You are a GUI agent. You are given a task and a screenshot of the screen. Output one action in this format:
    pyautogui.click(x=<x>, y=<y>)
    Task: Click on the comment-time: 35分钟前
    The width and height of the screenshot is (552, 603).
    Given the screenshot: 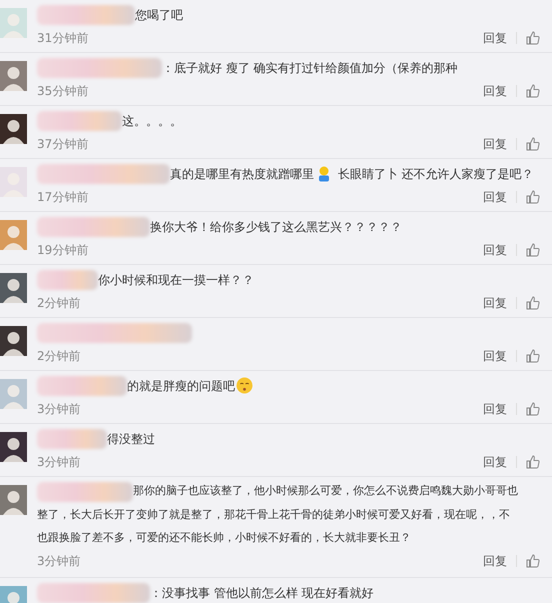 What is the action you would take?
    pyautogui.click(x=62, y=91)
    